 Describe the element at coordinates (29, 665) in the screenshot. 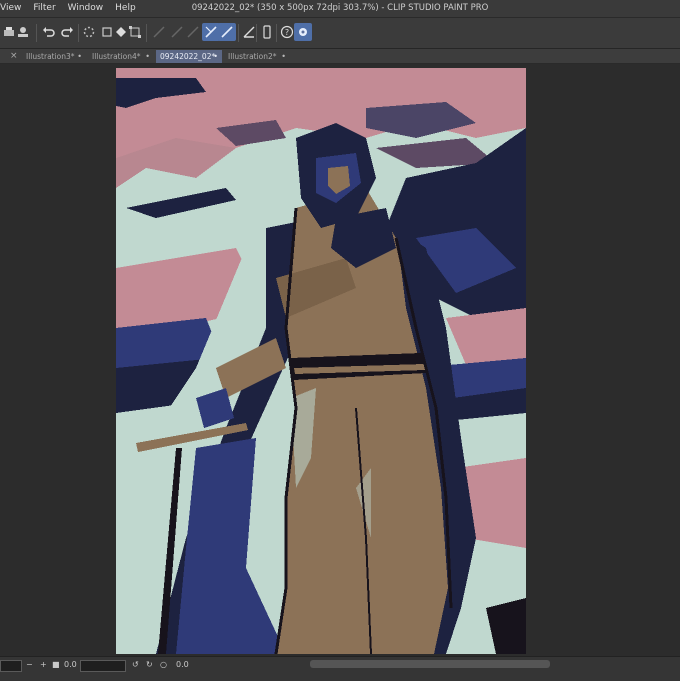

I see `zoom-out-icon: −` at that location.